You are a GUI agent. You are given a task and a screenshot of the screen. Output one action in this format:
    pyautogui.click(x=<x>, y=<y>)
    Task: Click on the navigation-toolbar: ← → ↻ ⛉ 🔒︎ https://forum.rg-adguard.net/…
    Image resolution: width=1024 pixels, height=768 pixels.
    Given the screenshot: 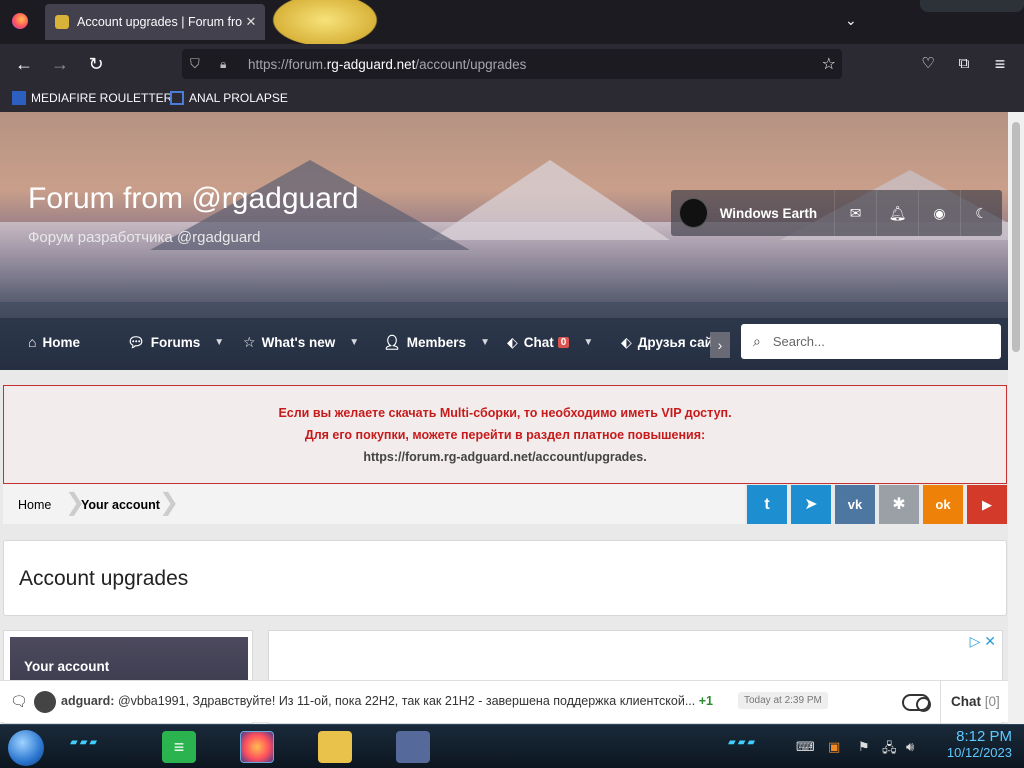 What is the action you would take?
    pyautogui.click(x=512, y=64)
    